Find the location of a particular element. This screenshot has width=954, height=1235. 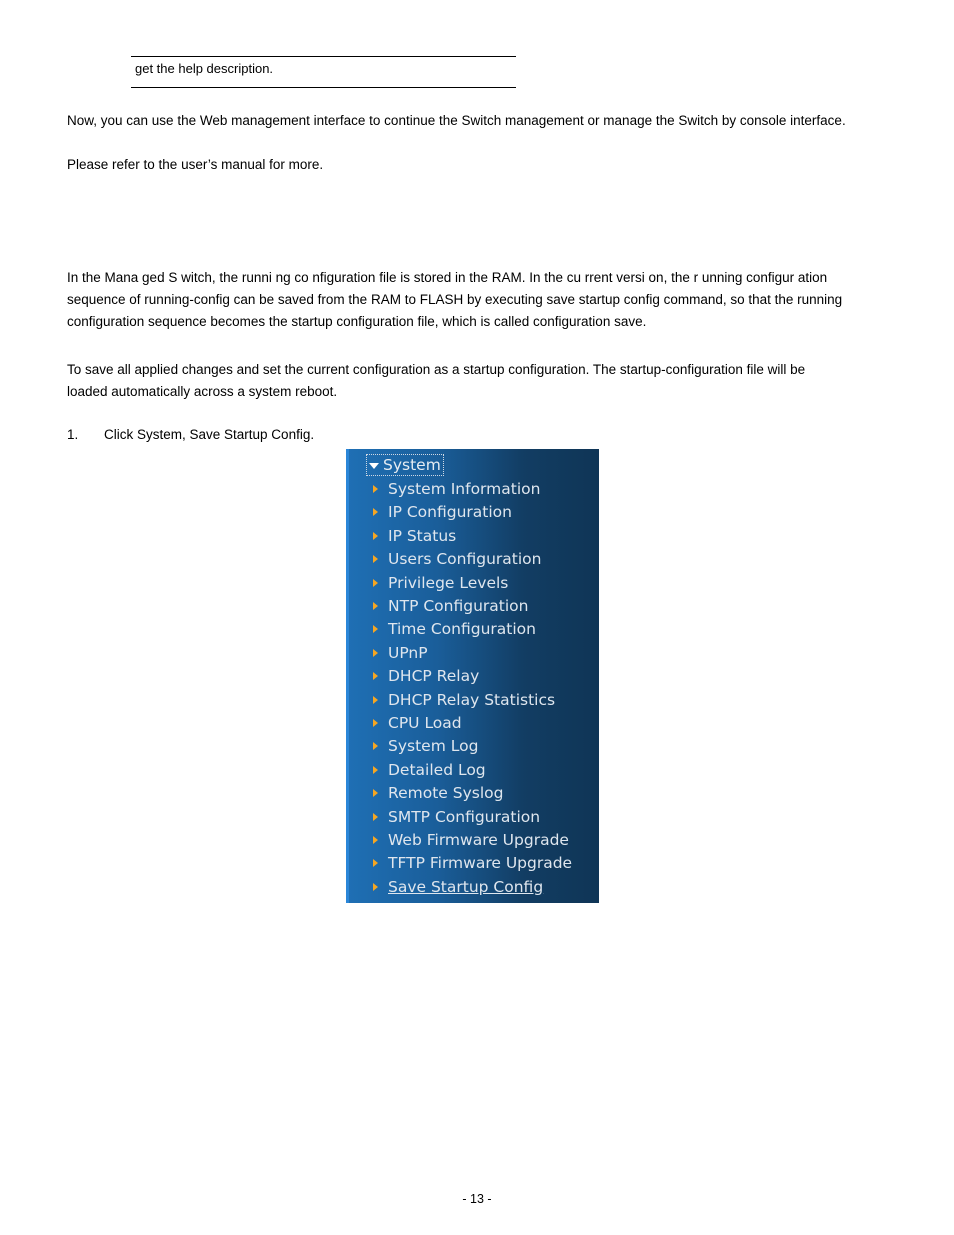

step-text: Click System, Save Startup Config. is located at coordinates (209, 434).